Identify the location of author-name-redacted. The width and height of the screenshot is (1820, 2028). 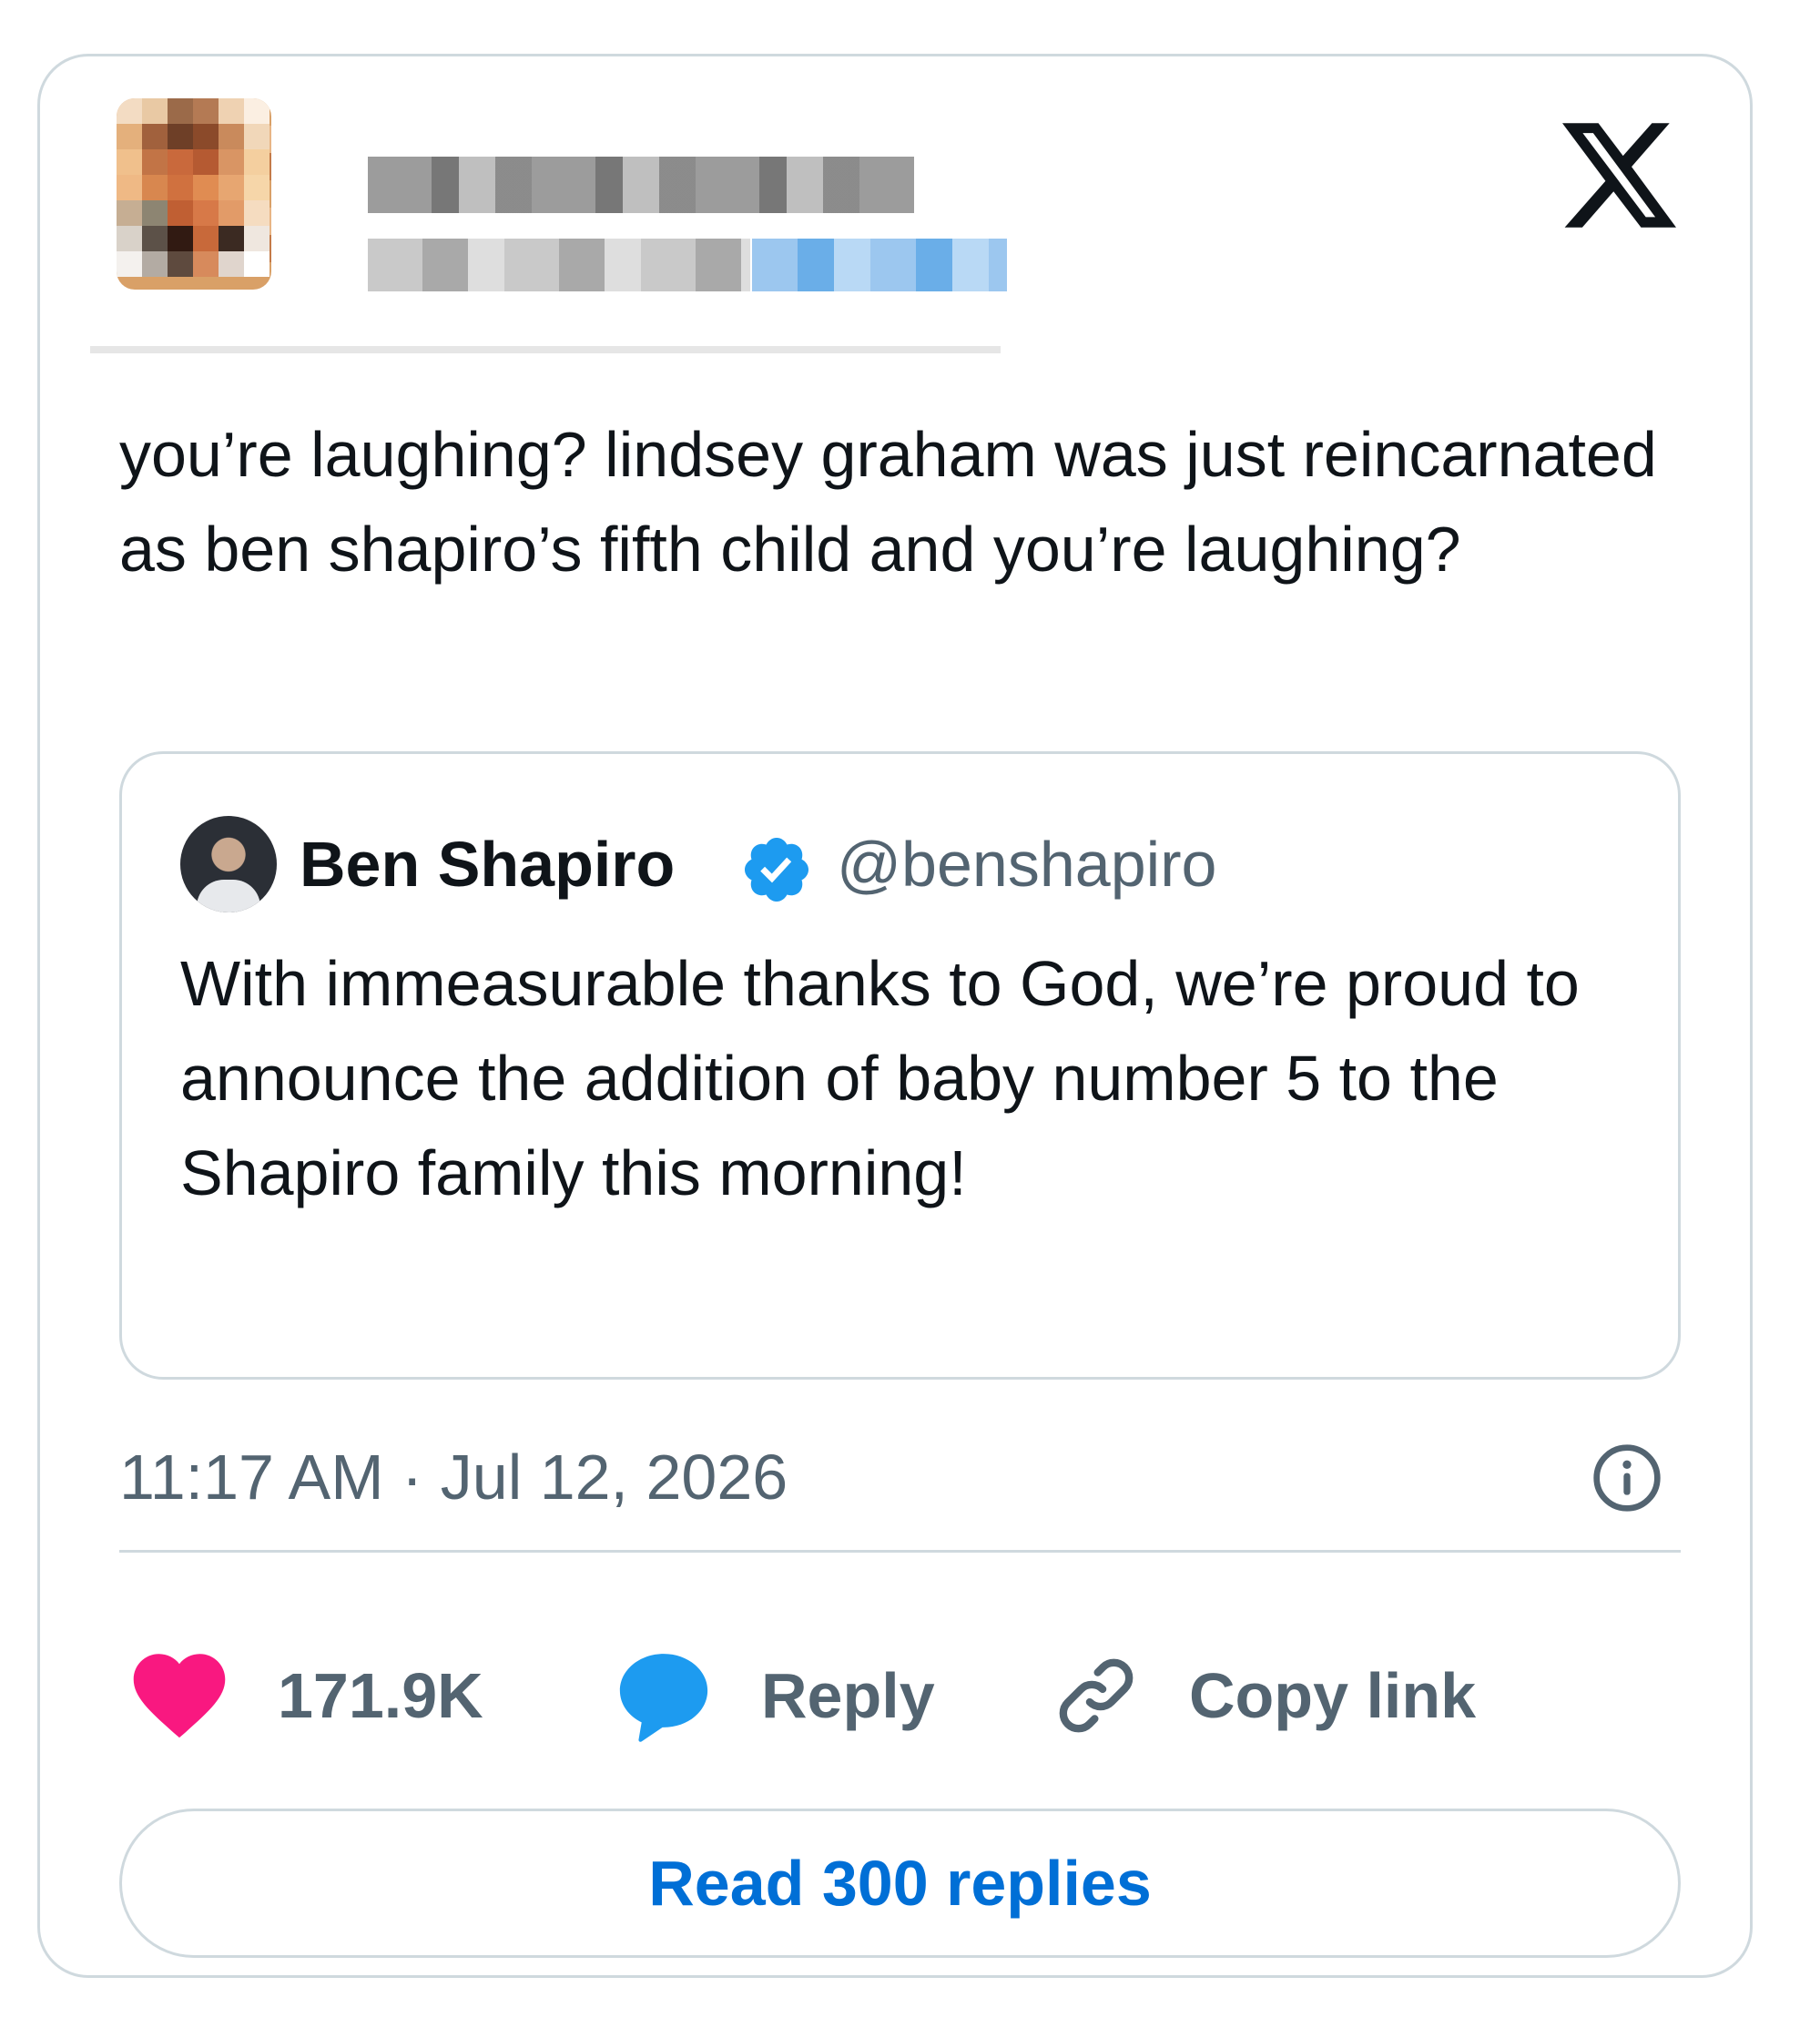
(641, 185).